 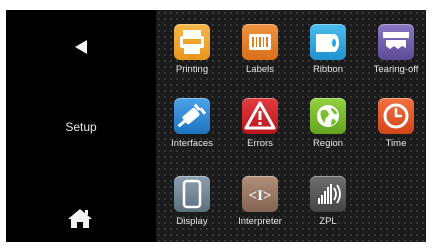 I want to click on tile-tearing-off: Tearing-off, so click(x=394, y=49).